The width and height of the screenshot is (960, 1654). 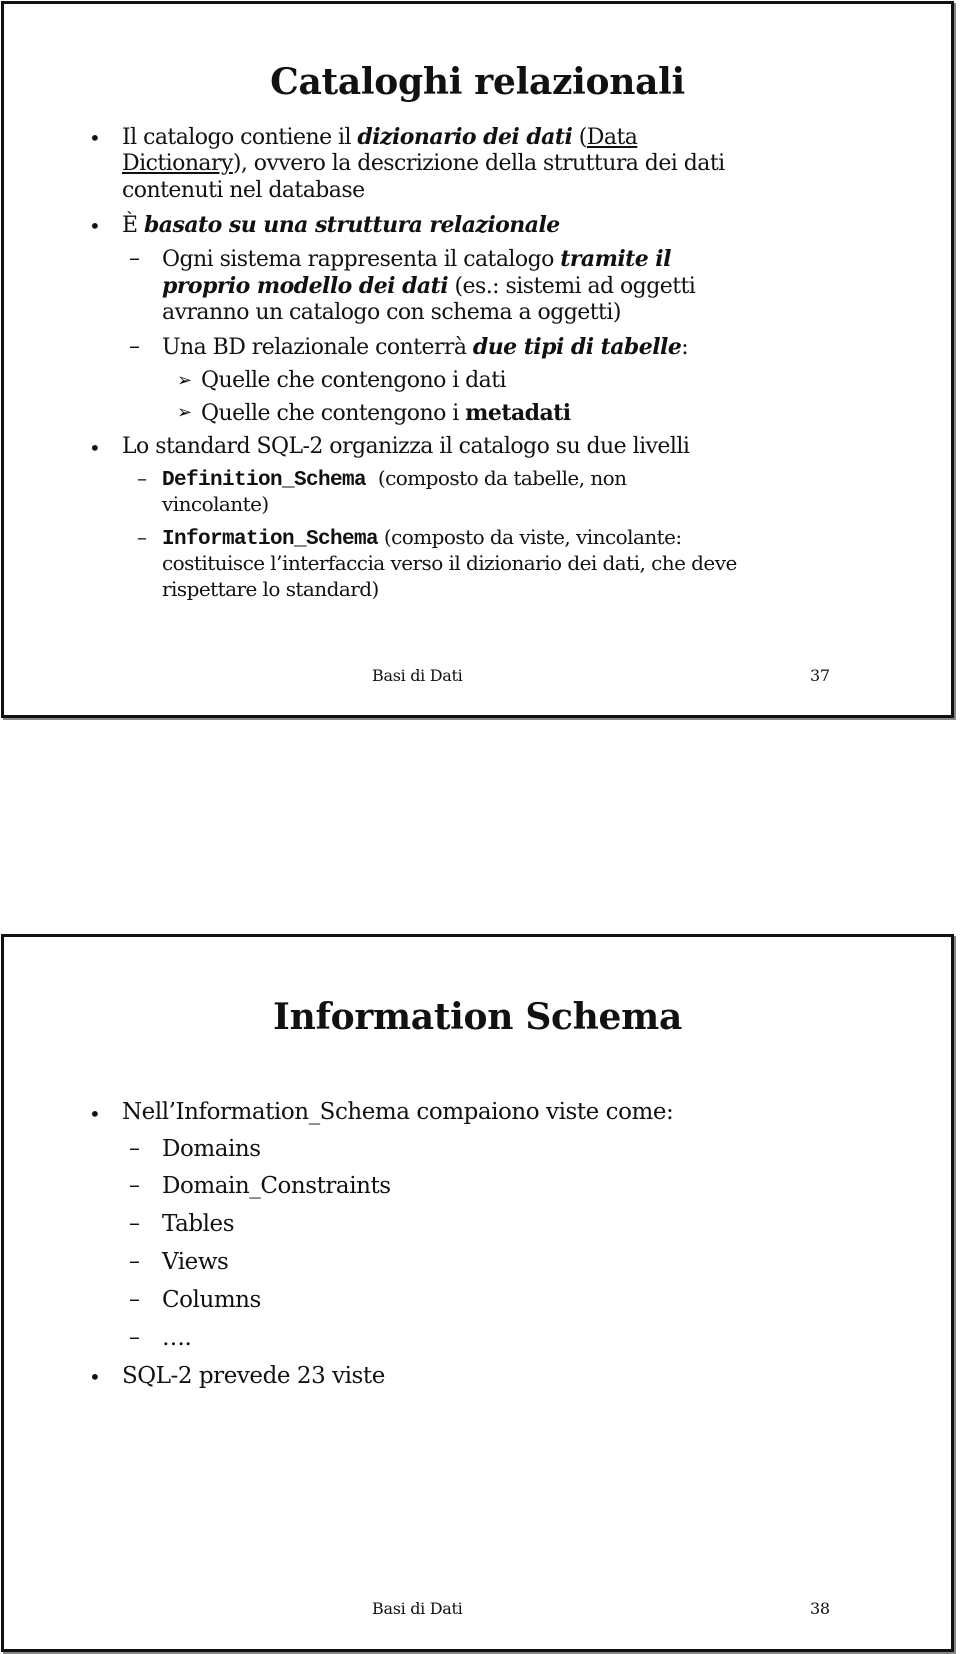 What do you see at coordinates (198, 1224) in the screenshot?
I see `view-list-item: Tables` at bounding box center [198, 1224].